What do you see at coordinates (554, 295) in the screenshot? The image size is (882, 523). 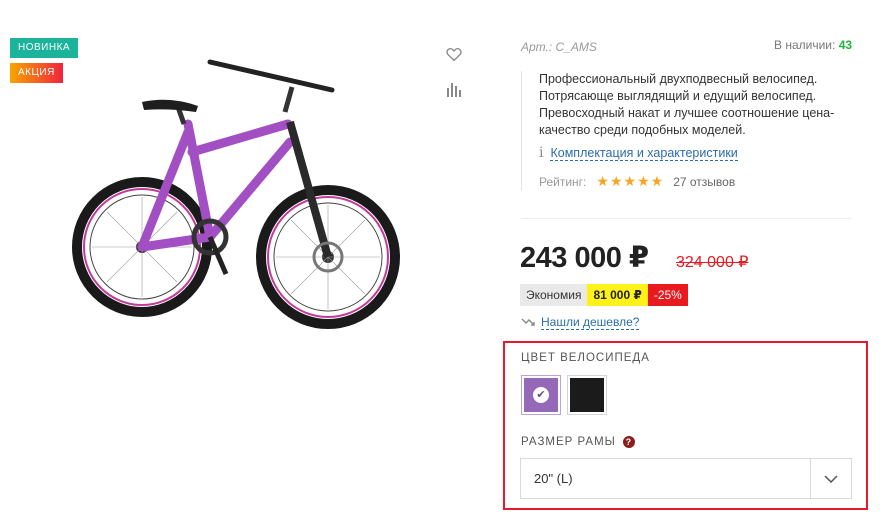 I see `economy-label: Экономия` at bounding box center [554, 295].